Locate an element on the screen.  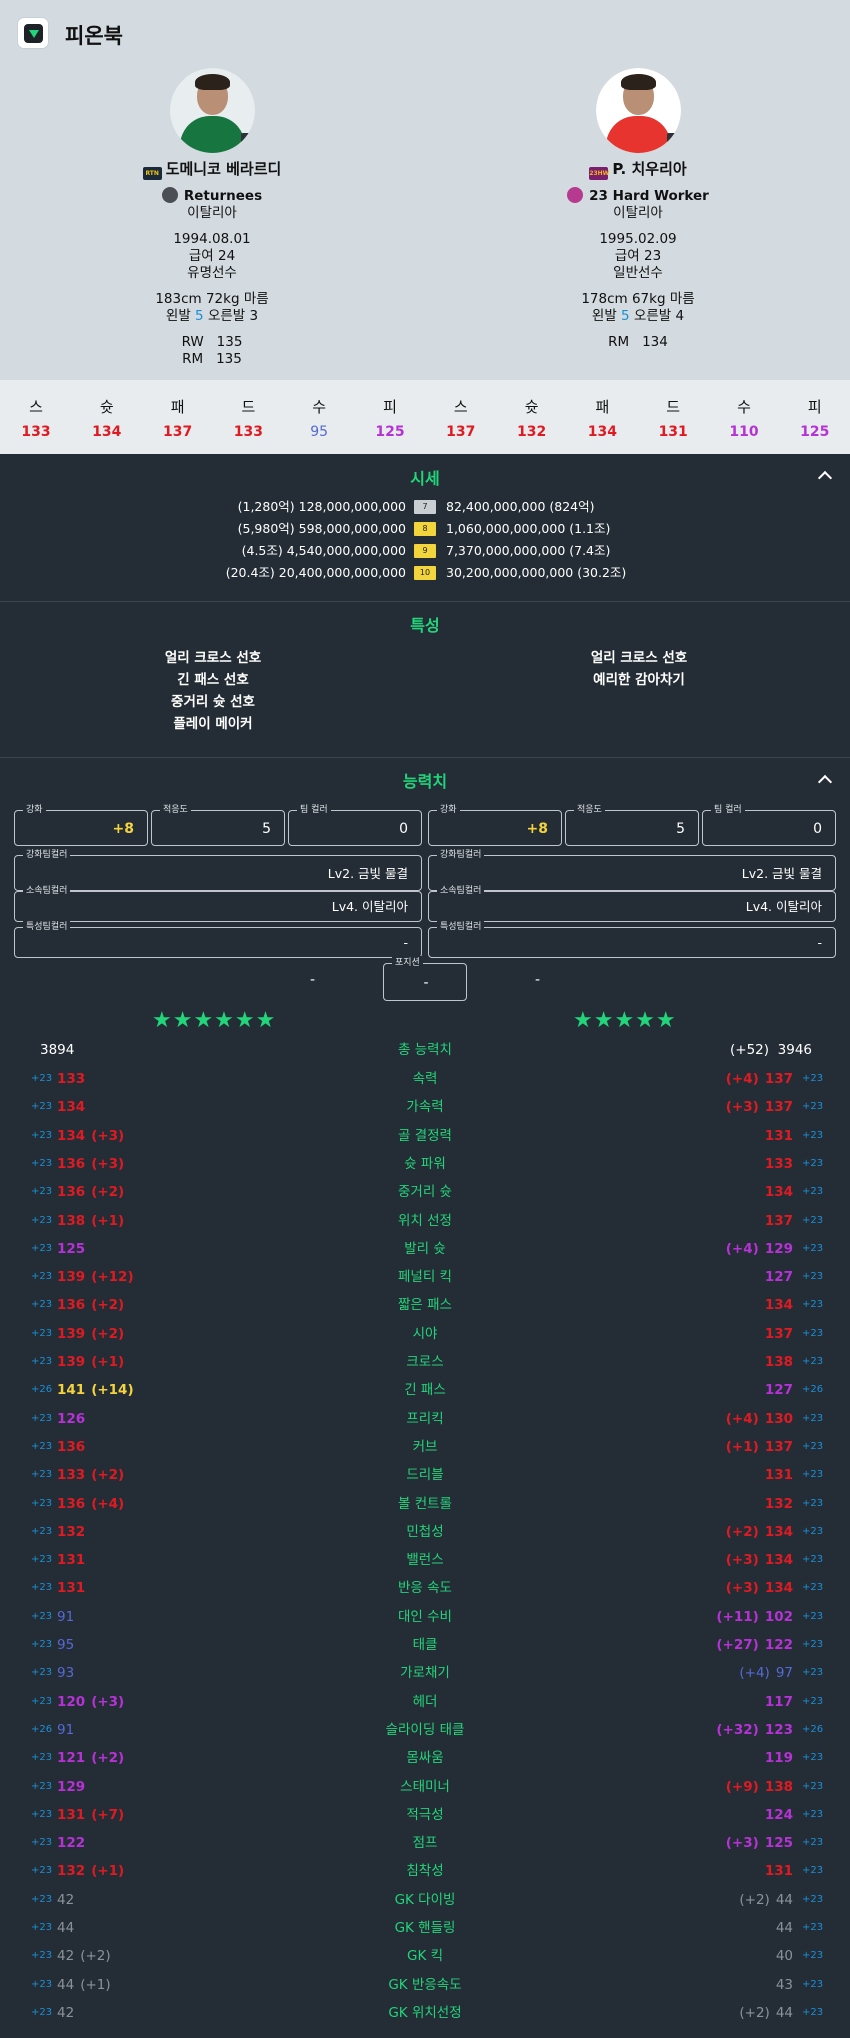
stat-left: 139 (+2) is located at coordinates (91, 1333).